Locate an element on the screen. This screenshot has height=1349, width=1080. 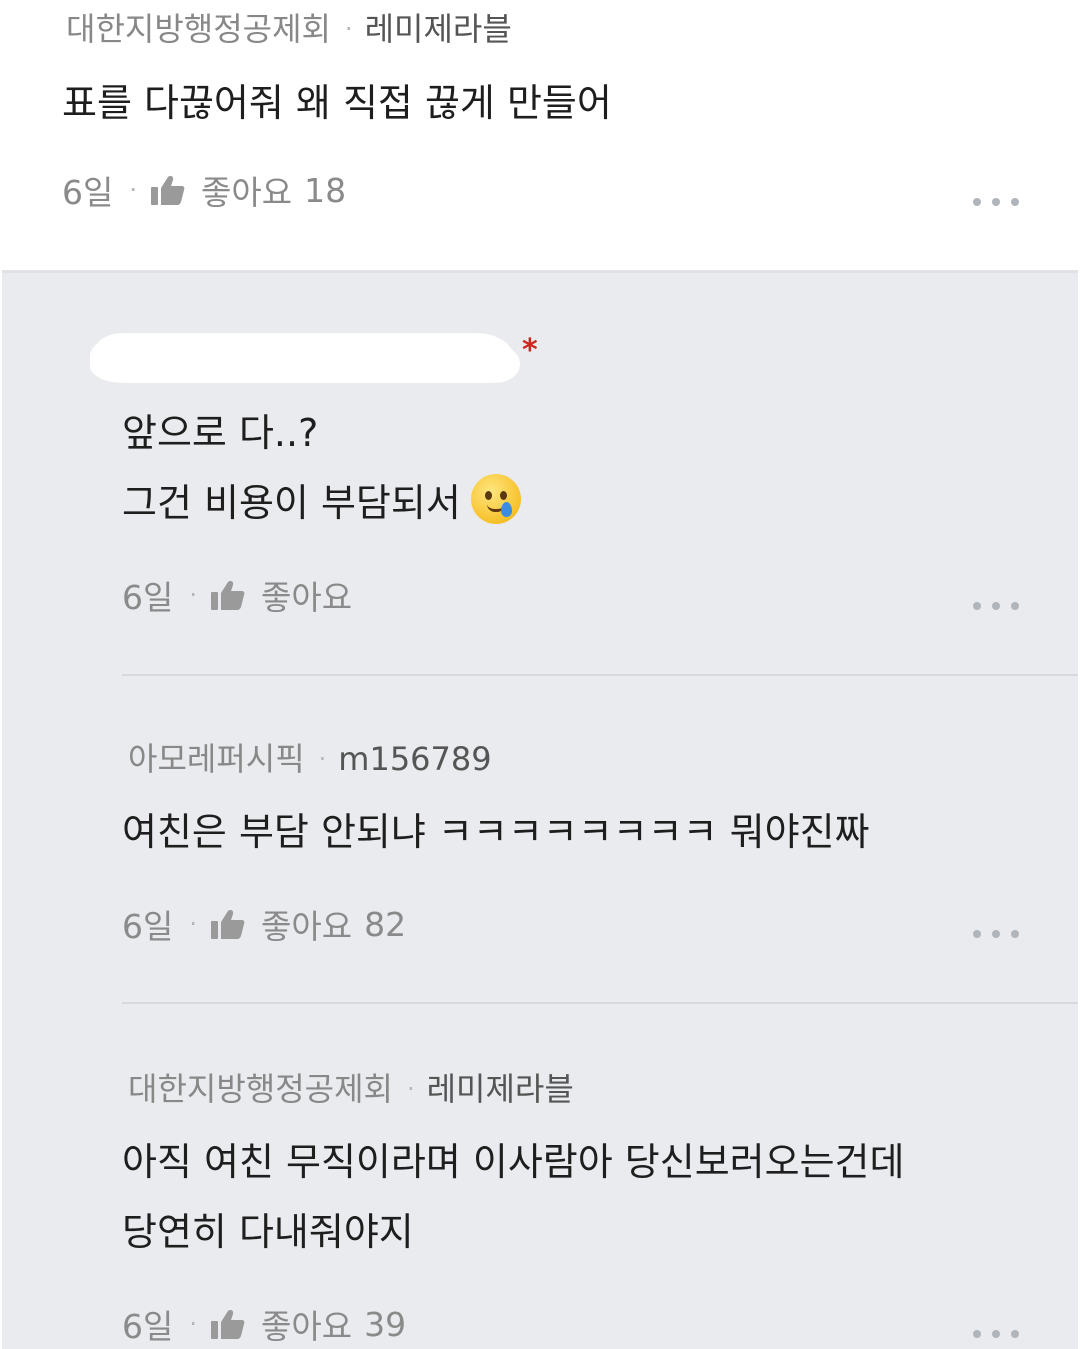
reply-author: 대한지방행정공제회 · 레미제라블 is located at coordinates (351, 1089).